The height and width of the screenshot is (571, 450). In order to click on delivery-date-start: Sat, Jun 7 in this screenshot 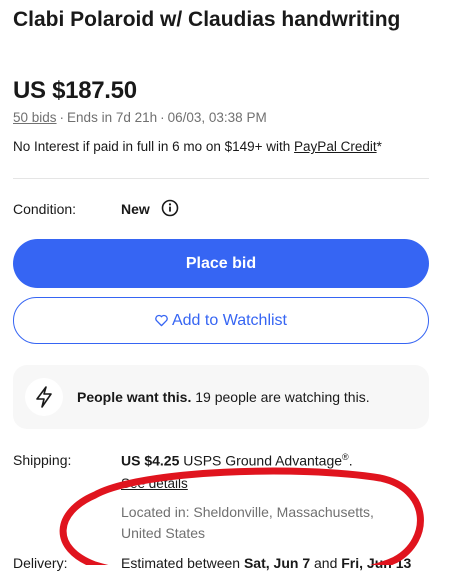, I will do `click(277, 563)`.